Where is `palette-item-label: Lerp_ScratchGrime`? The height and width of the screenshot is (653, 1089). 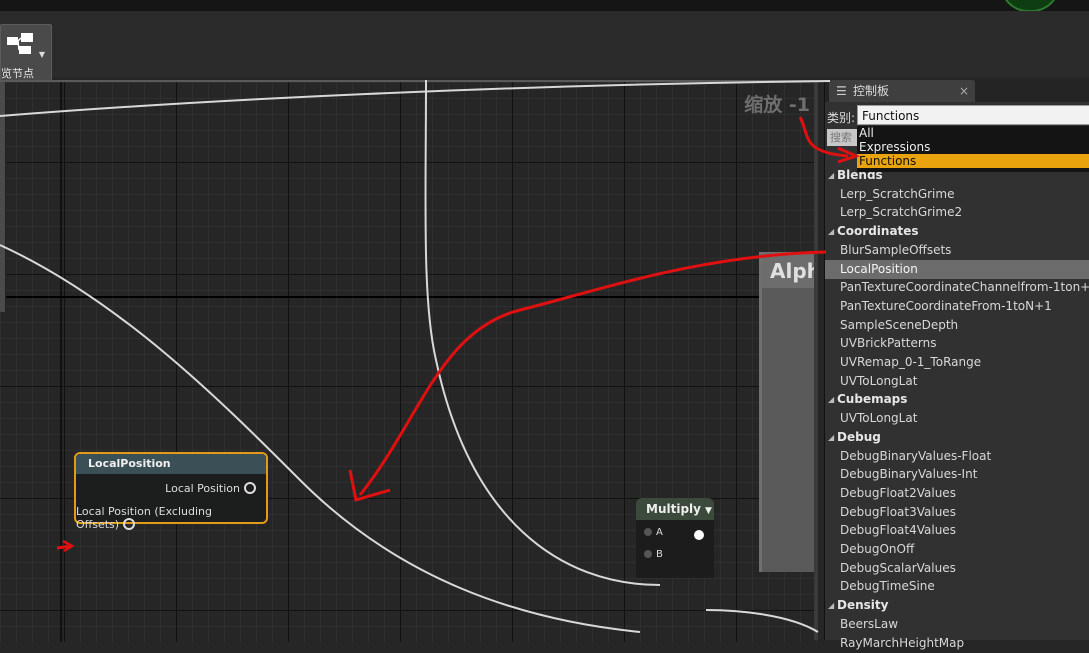 palette-item-label: Lerp_ScratchGrime is located at coordinates (897, 193).